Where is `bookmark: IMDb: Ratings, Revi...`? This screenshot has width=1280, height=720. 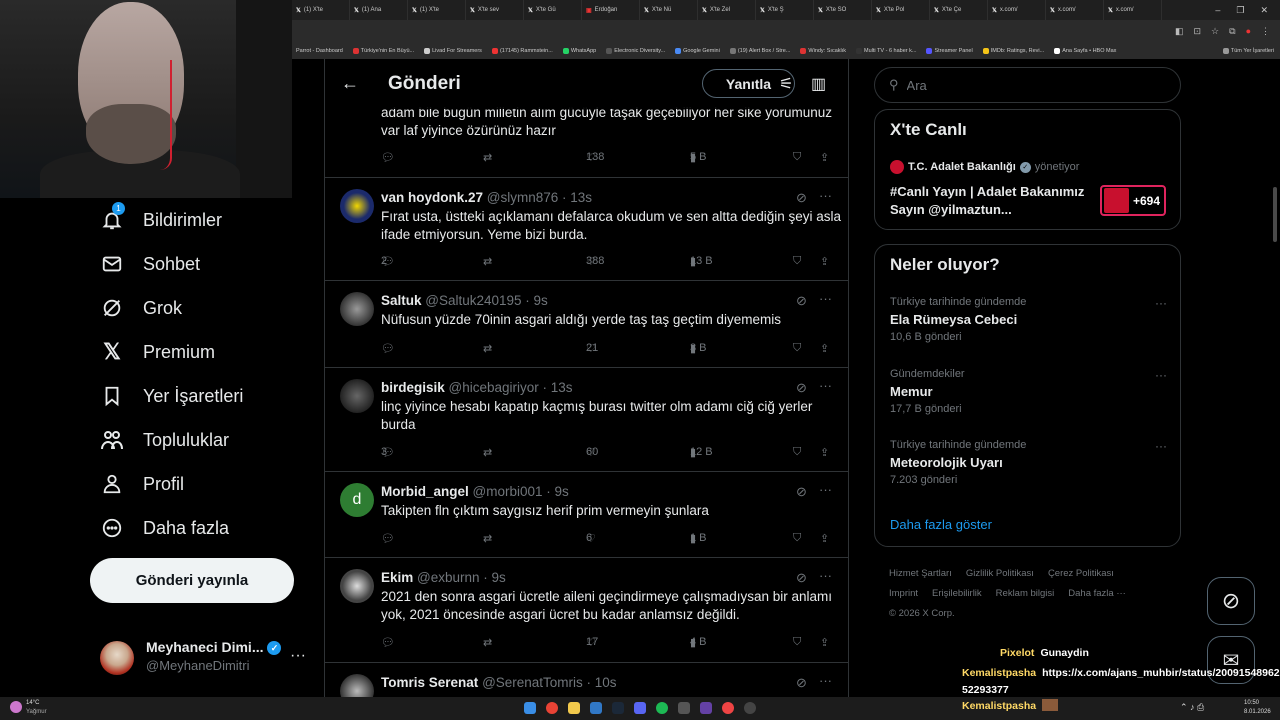 bookmark: IMDb: Ratings, Revi... is located at coordinates (1013, 50).